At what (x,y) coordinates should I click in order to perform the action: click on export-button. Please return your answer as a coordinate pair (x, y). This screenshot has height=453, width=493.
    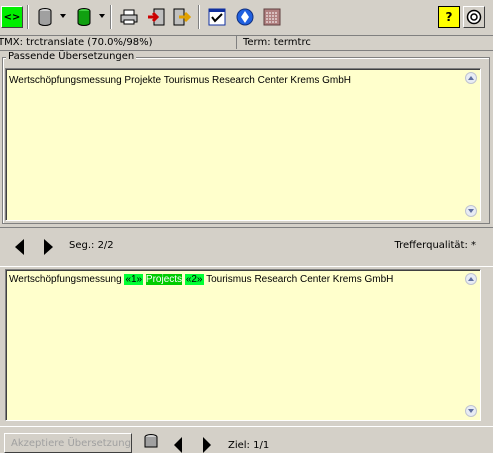
    Looking at the image, I should click on (182, 17).